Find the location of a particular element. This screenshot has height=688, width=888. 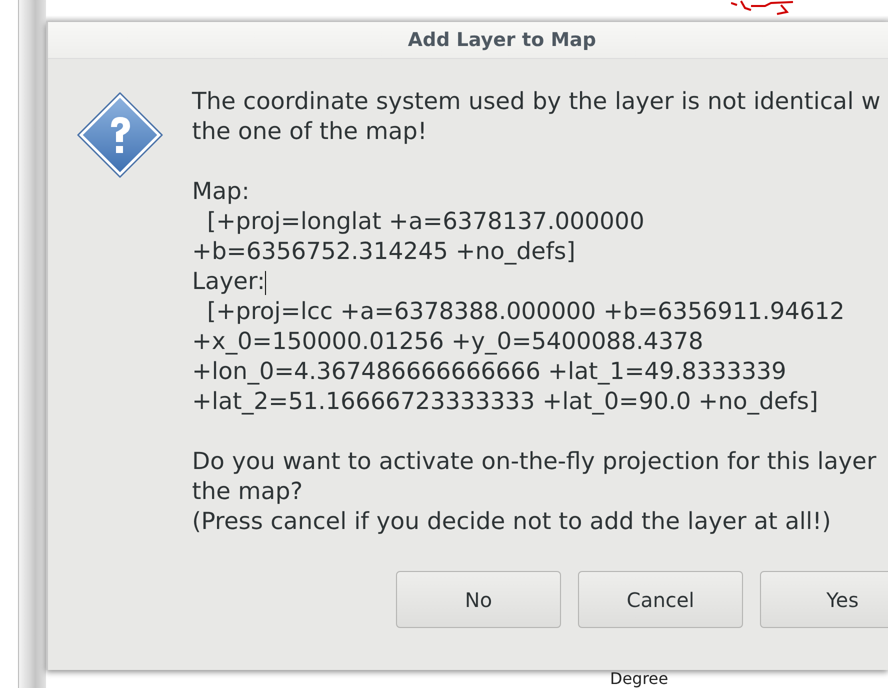

message-text: Layer: is located at coordinates (229, 281).